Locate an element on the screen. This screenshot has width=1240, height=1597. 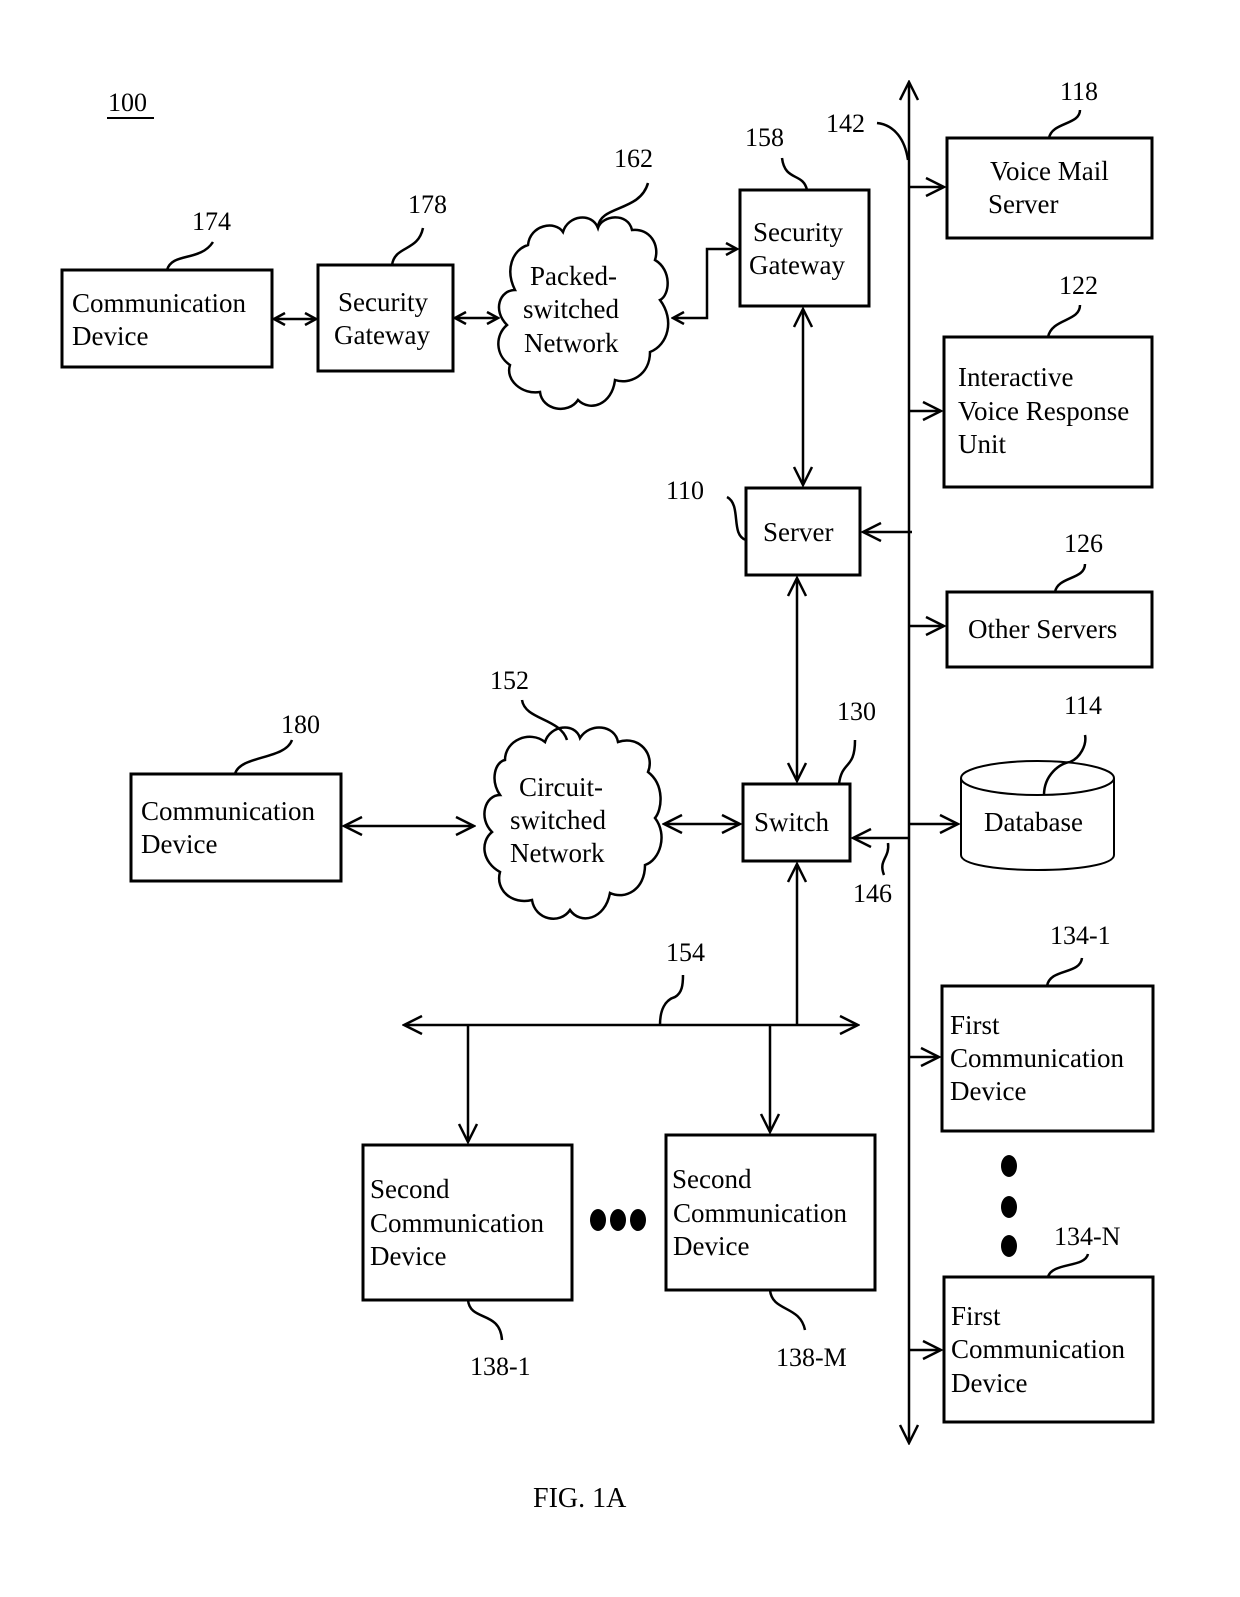
server-110: Server 110 is located at coordinates (764, 526).